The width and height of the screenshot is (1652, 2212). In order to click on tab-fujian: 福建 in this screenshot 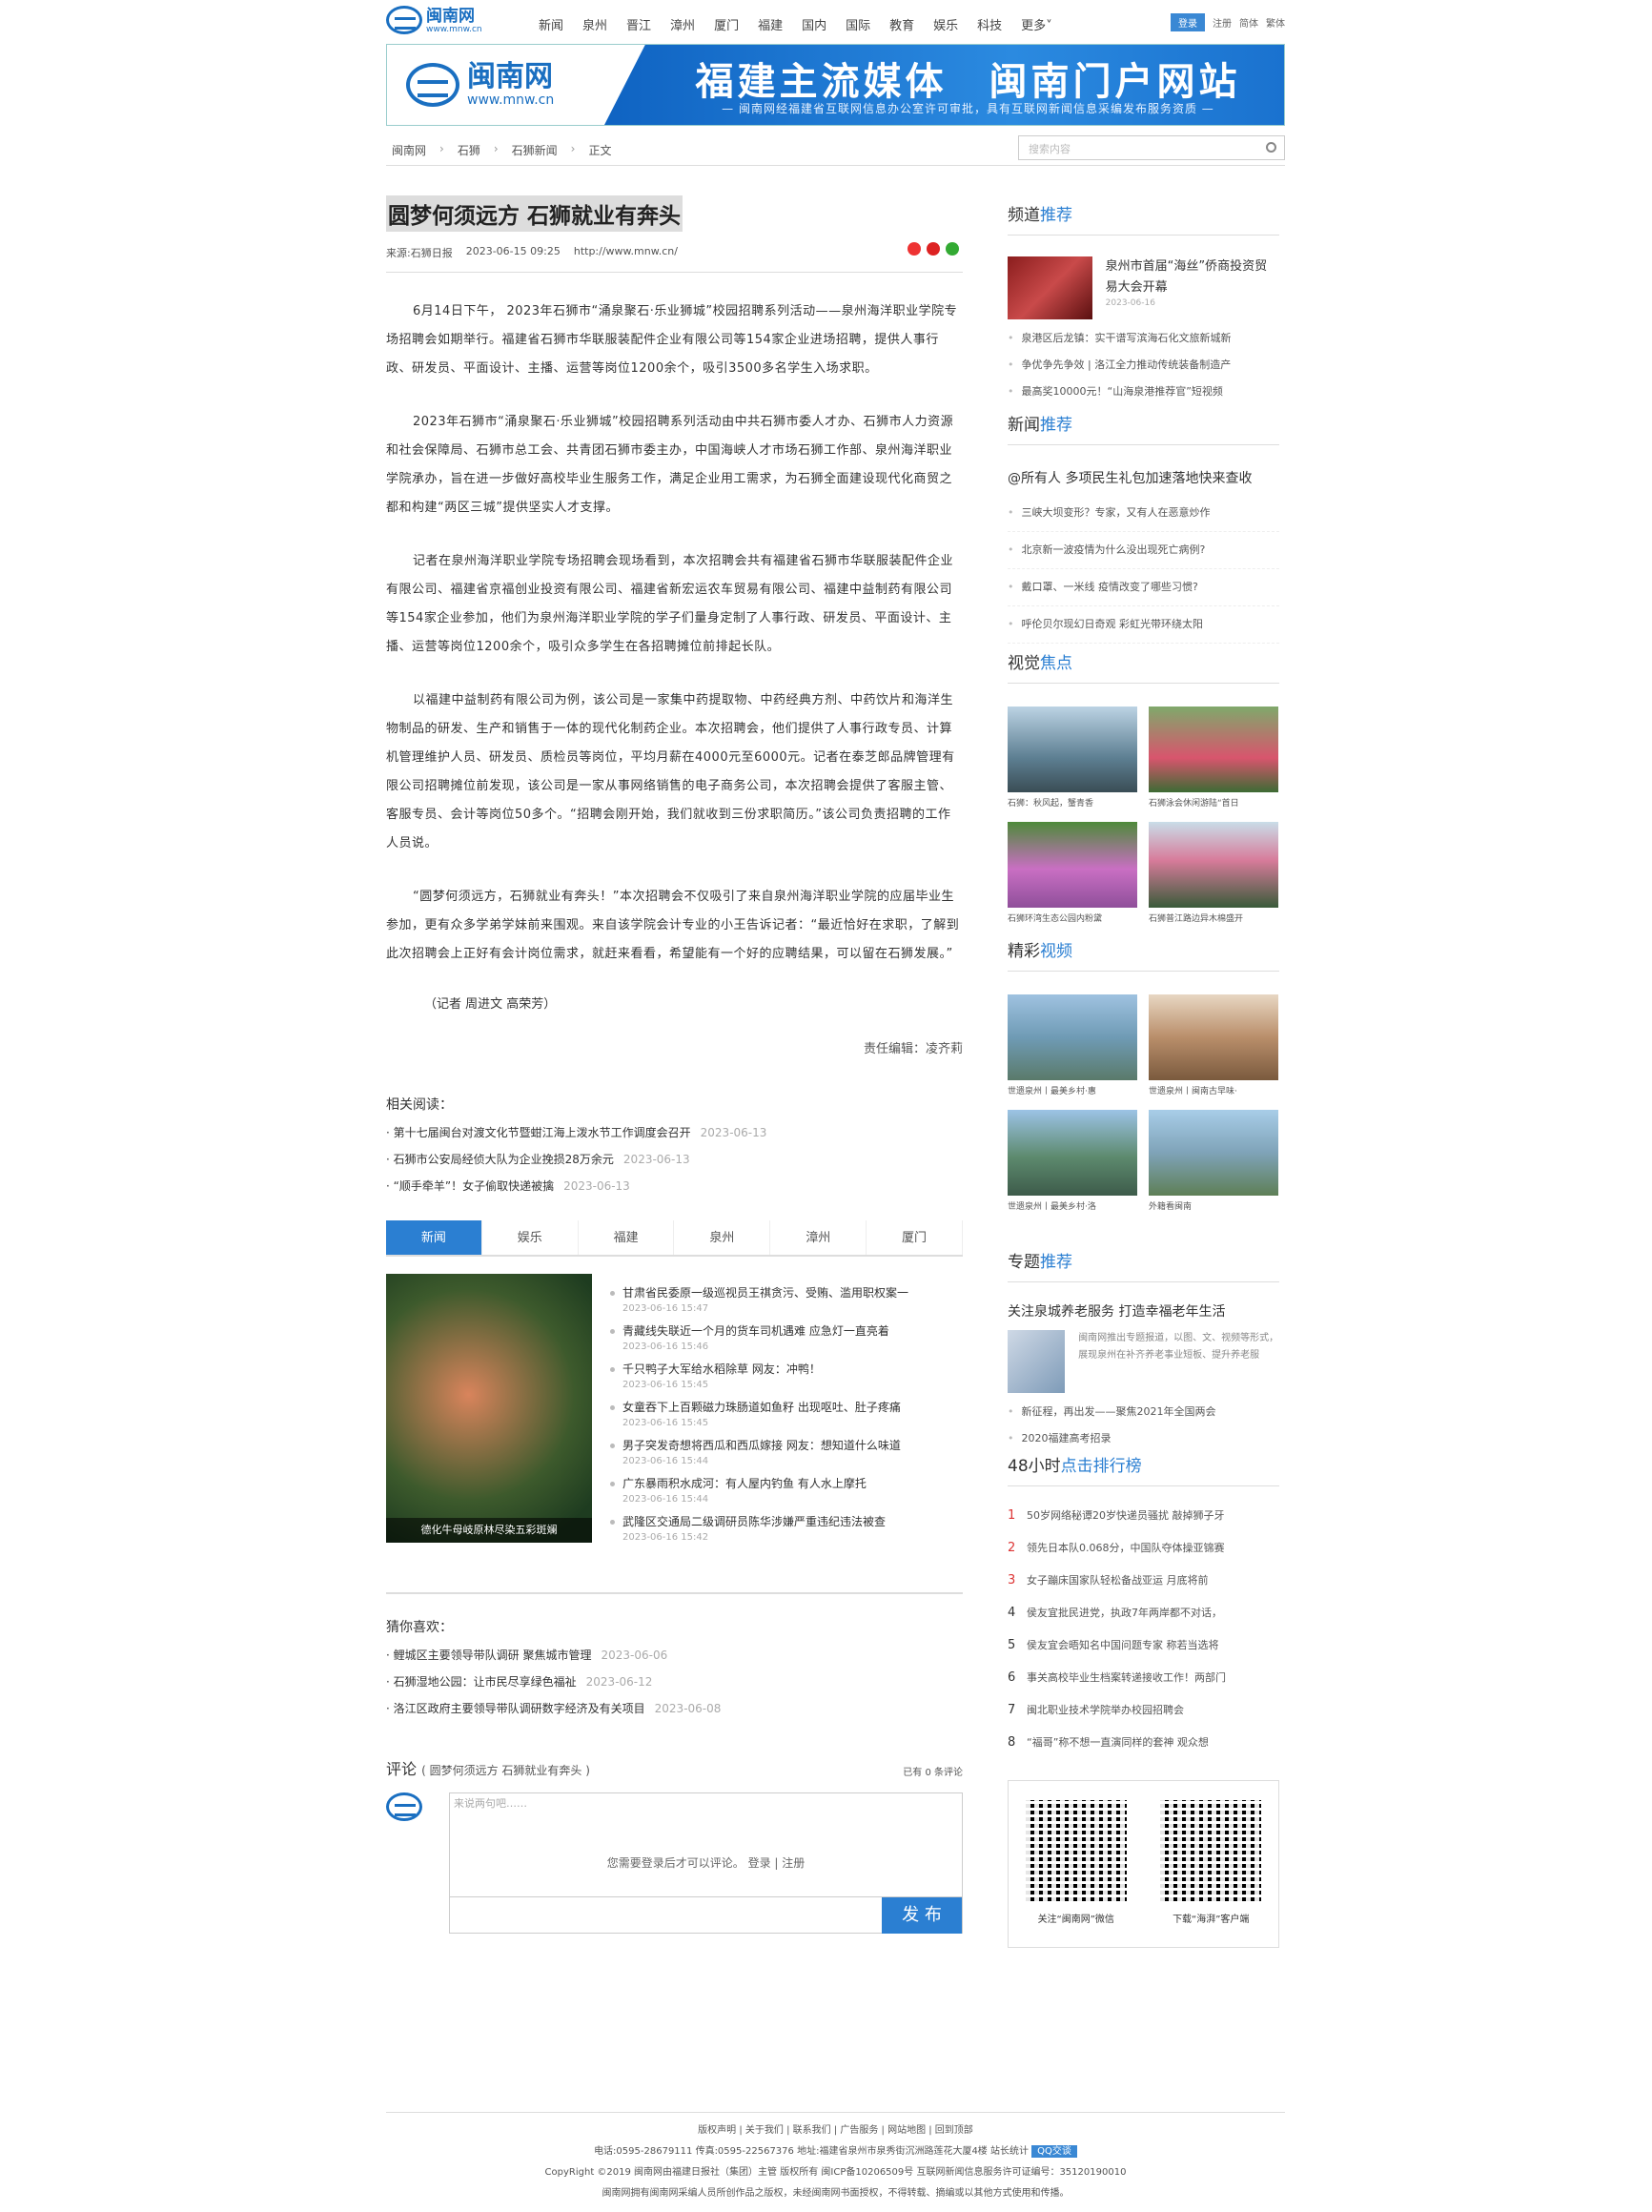, I will do `click(627, 1237)`.